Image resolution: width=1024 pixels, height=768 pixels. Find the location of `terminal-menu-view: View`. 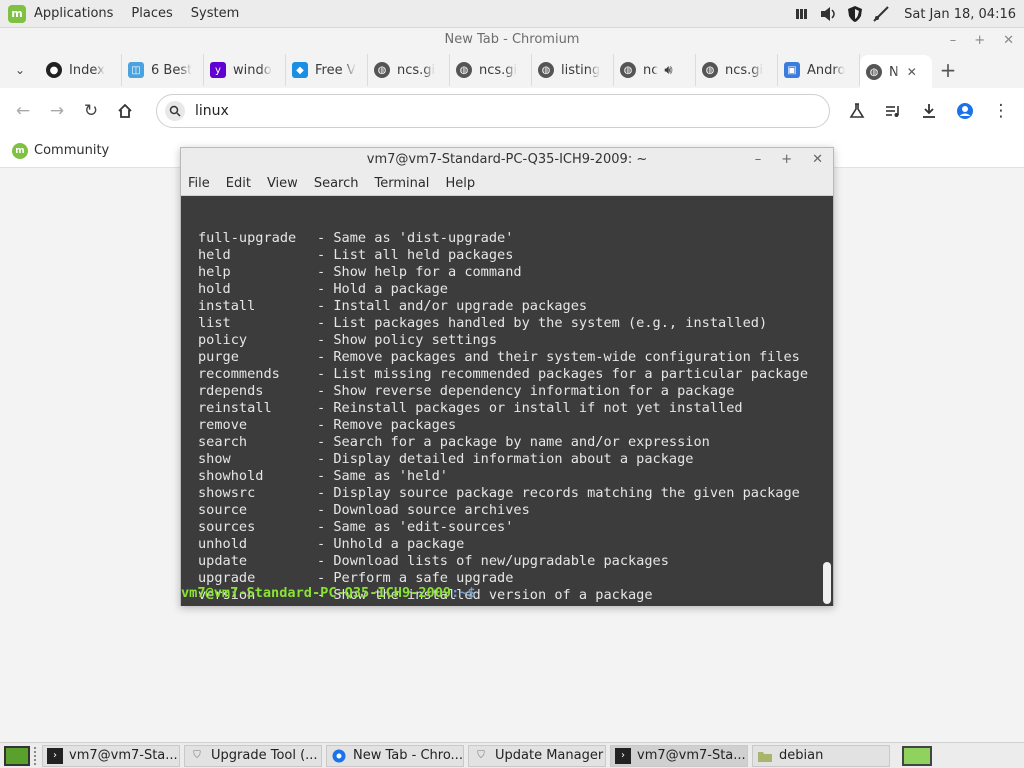

terminal-menu-view: View is located at coordinates (282, 183).